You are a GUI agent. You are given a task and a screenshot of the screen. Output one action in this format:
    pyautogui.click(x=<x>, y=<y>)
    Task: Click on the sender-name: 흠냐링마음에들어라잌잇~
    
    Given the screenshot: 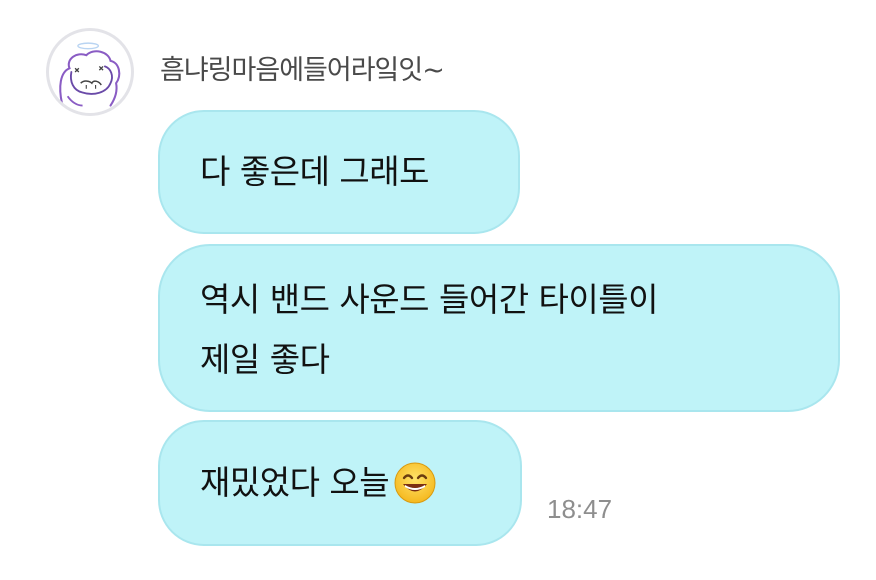 What is the action you would take?
    pyautogui.click(x=302, y=67)
    